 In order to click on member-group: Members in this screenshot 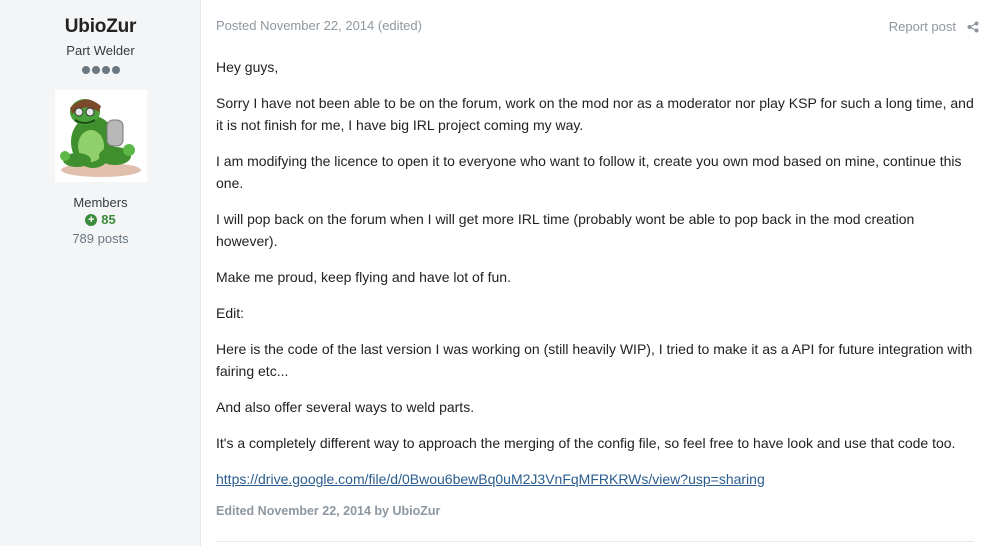, I will do `click(100, 202)`.